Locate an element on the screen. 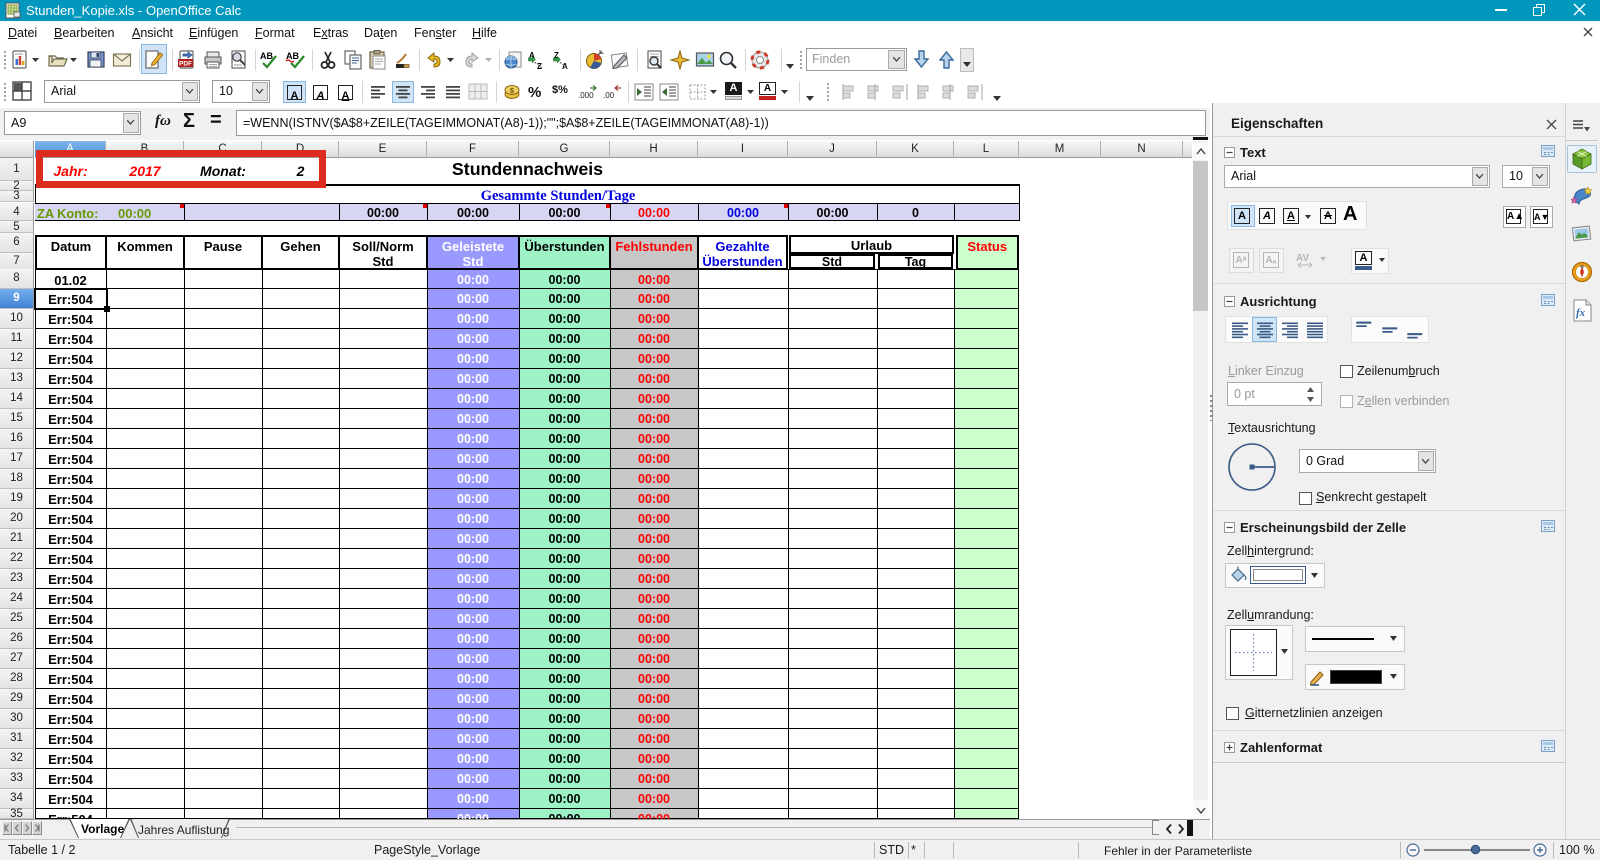 This screenshot has width=1600, height=860. svg-text: Z is located at coordinates (539, 66).